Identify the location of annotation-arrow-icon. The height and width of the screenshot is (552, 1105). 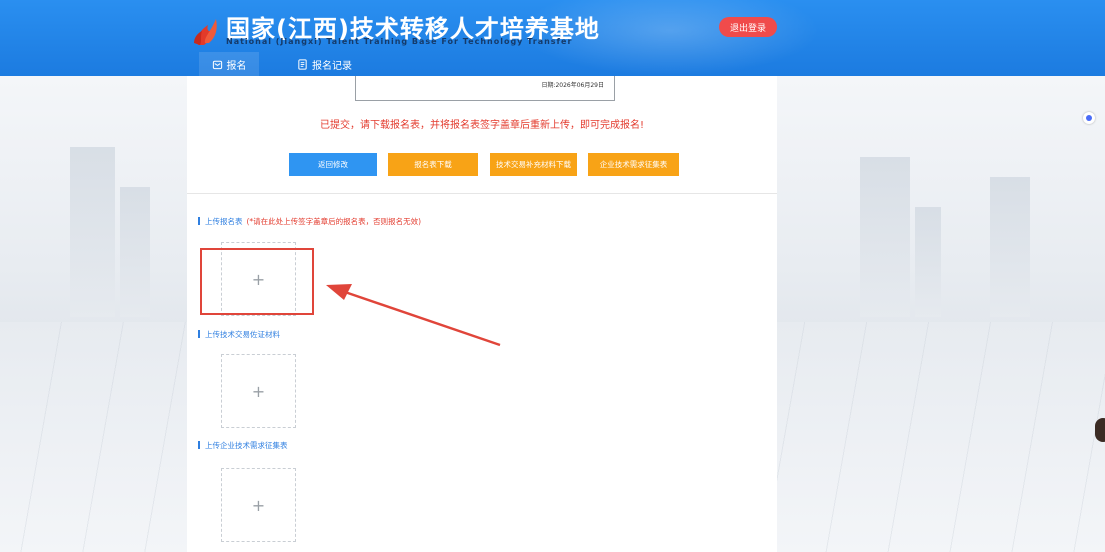
(413, 315).